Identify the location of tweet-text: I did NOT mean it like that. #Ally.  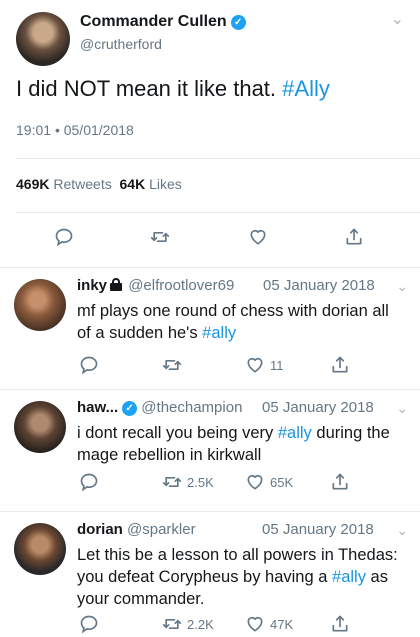
(173, 89).